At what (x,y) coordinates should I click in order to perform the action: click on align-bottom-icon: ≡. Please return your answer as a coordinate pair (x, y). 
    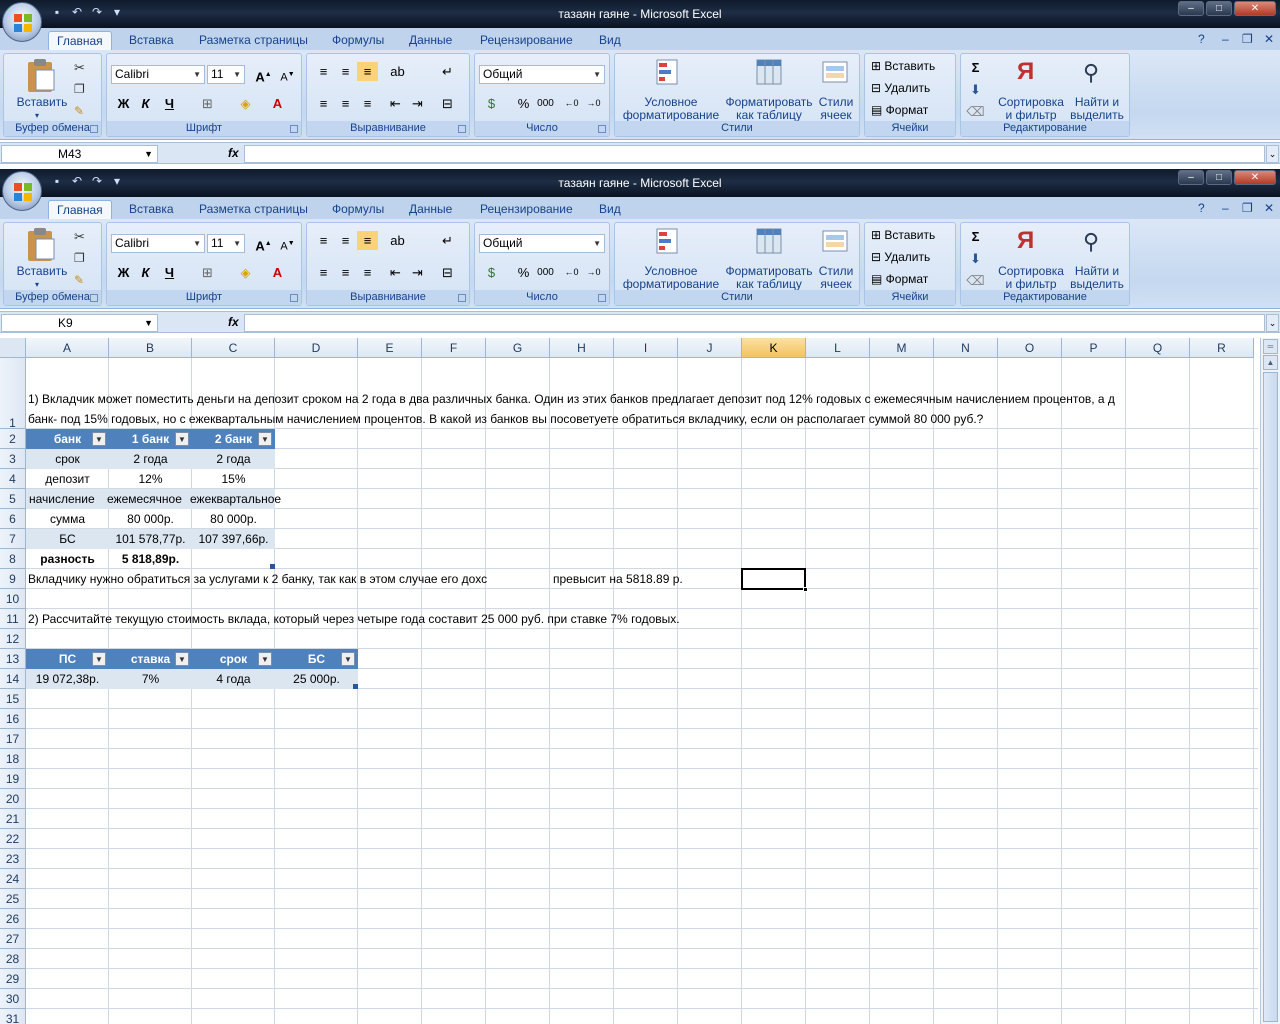
    Looking at the image, I should click on (367, 71).